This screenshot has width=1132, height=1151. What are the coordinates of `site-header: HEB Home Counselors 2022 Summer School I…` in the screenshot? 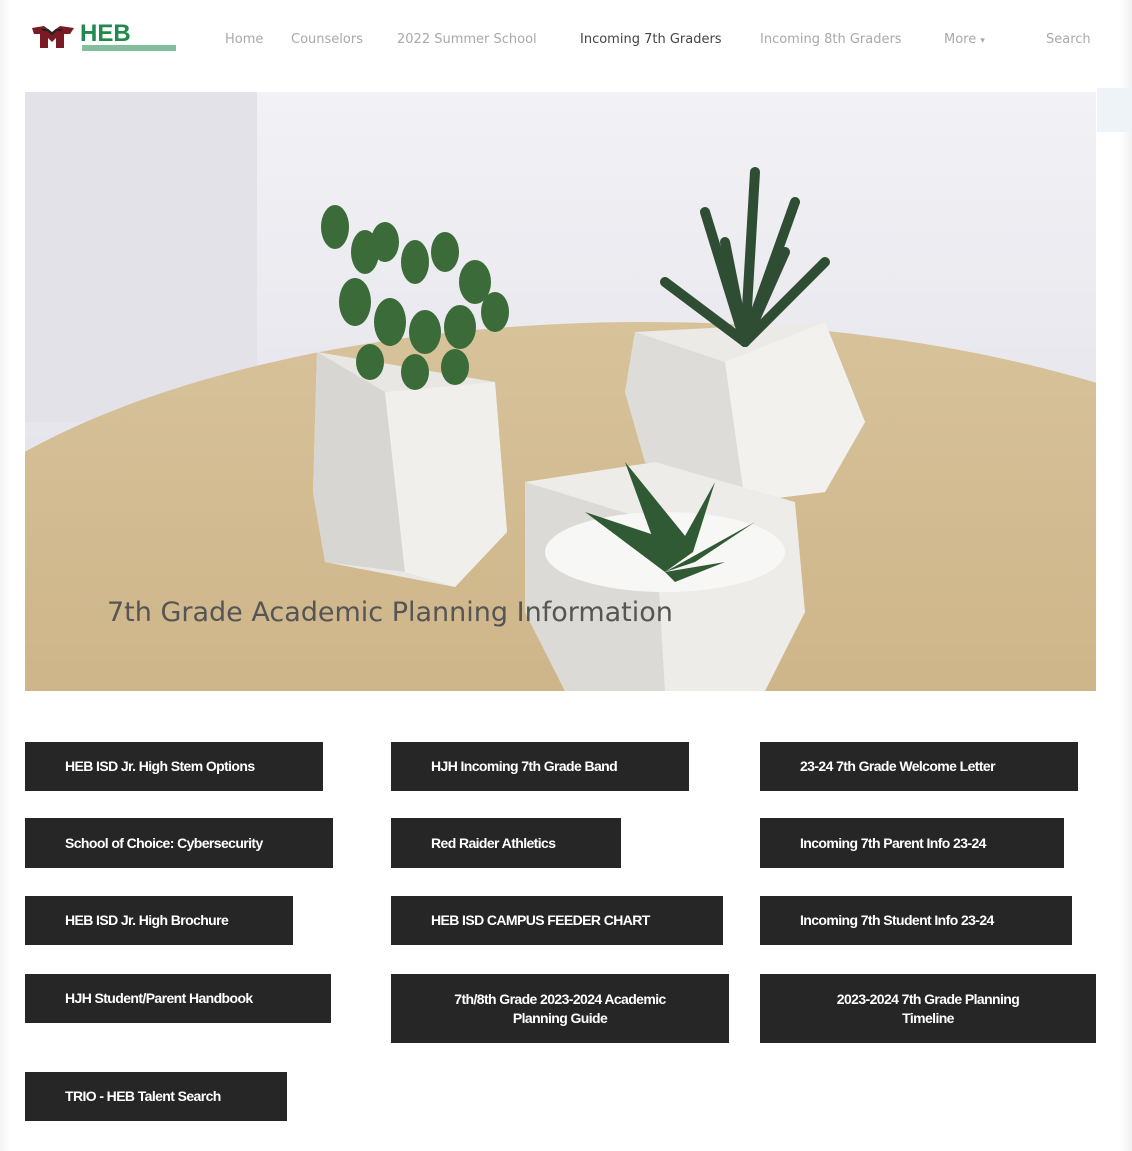 It's located at (566, 42).